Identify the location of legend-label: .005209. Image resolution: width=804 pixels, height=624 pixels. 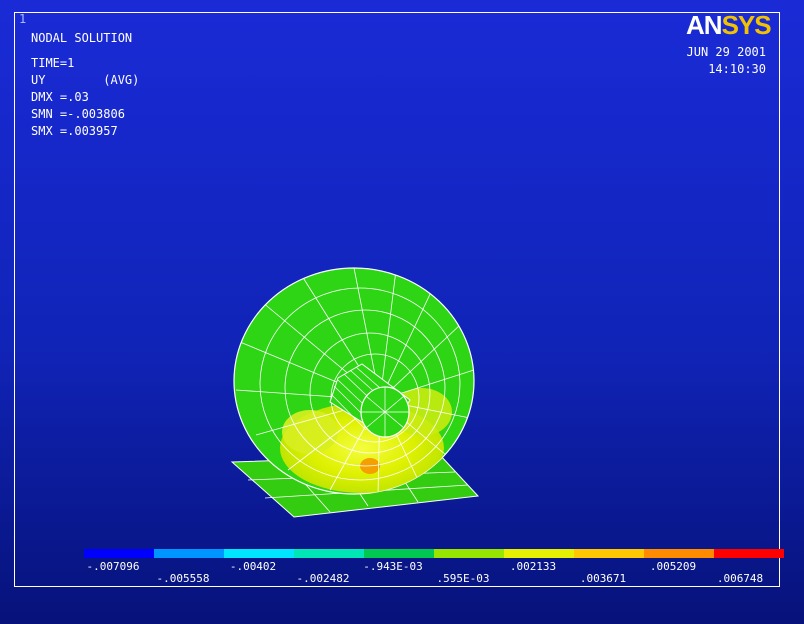
(673, 566).